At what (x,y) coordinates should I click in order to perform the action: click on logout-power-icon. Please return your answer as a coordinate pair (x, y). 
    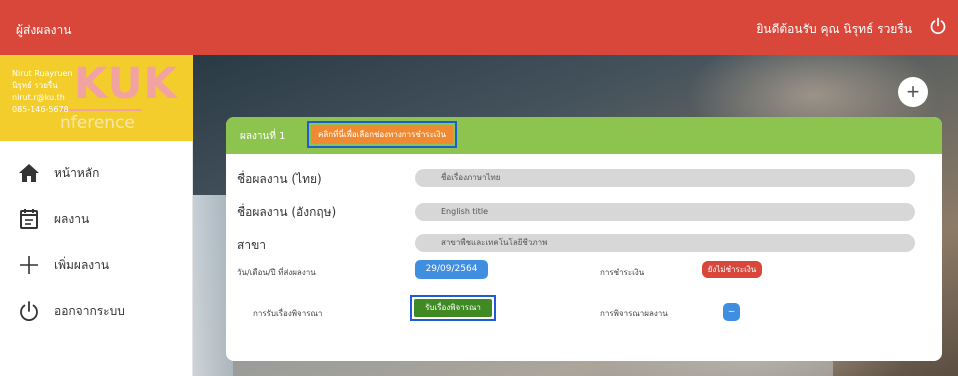
    Looking at the image, I should click on (938, 26).